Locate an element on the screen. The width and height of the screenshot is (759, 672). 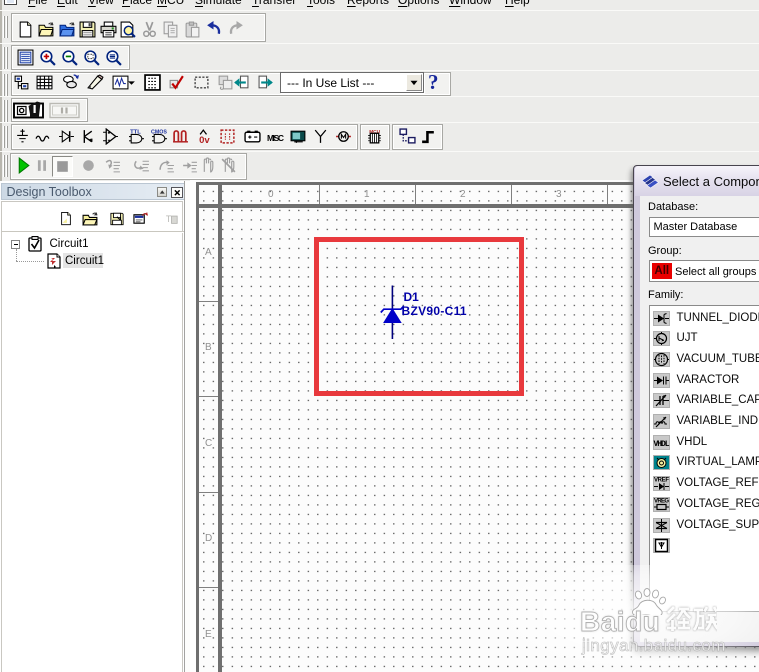
svg-text: MISC is located at coordinates (275, 138).